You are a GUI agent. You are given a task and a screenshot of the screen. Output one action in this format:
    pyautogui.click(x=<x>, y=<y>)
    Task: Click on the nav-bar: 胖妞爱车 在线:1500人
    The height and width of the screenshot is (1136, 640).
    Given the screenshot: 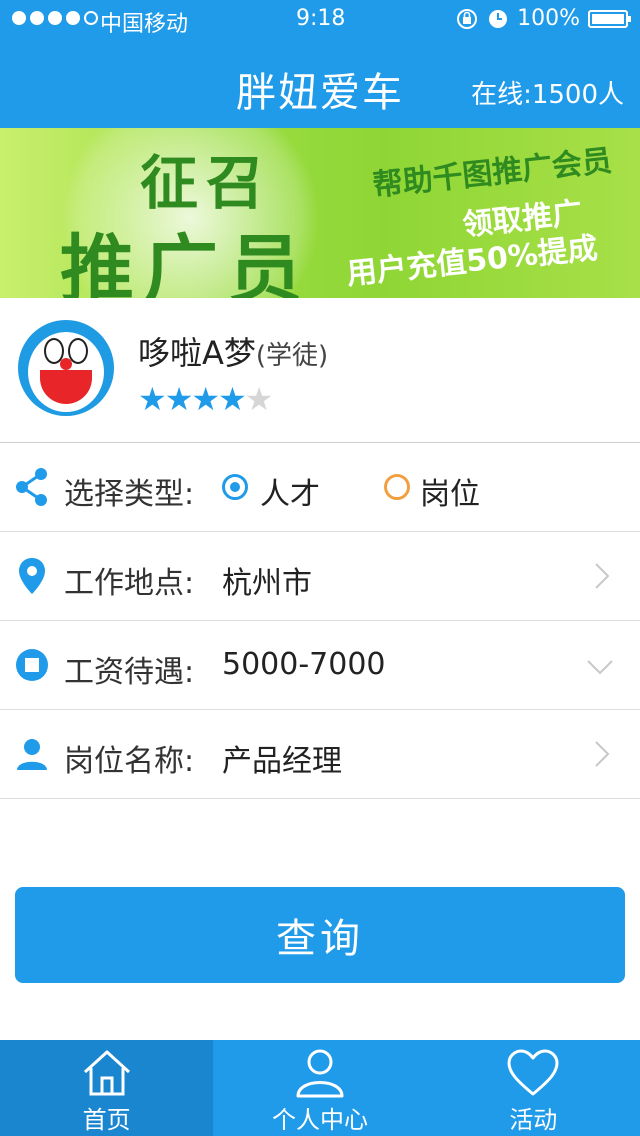 What is the action you would take?
    pyautogui.click(x=320, y=84)
    